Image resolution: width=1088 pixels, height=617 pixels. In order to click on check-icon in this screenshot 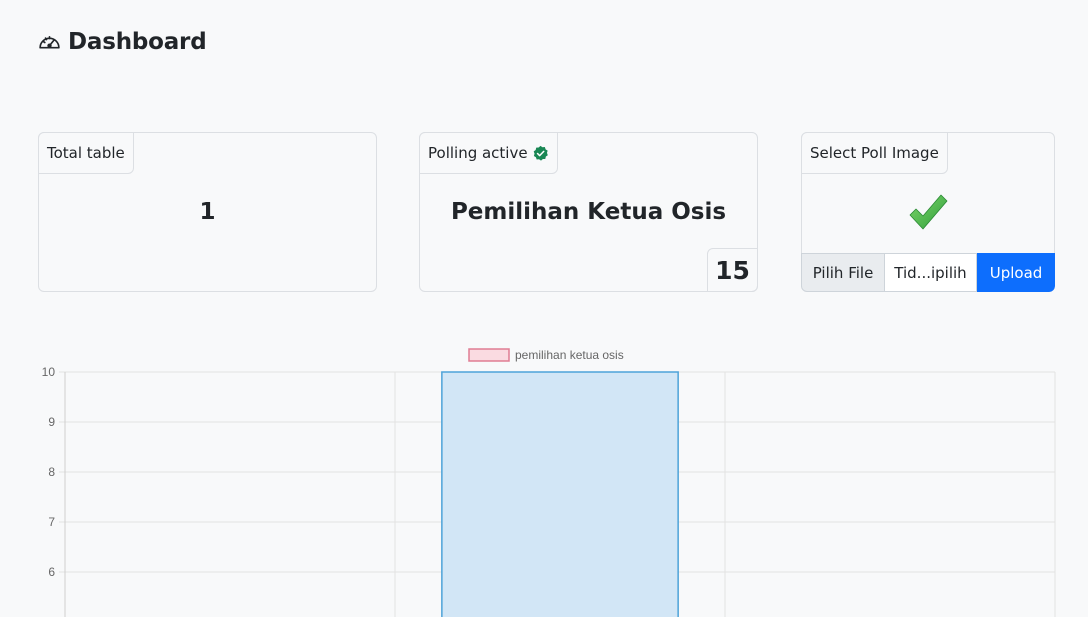, I will do `click(928, 212)`.